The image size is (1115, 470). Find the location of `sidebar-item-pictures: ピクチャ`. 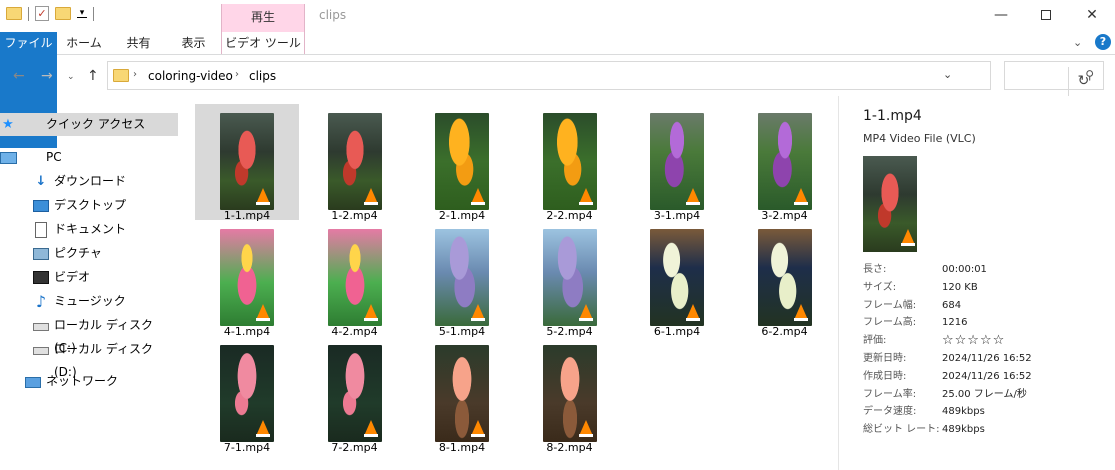

sidebar-item-pictures: ピクチャ is located at coordinates (89, 253).